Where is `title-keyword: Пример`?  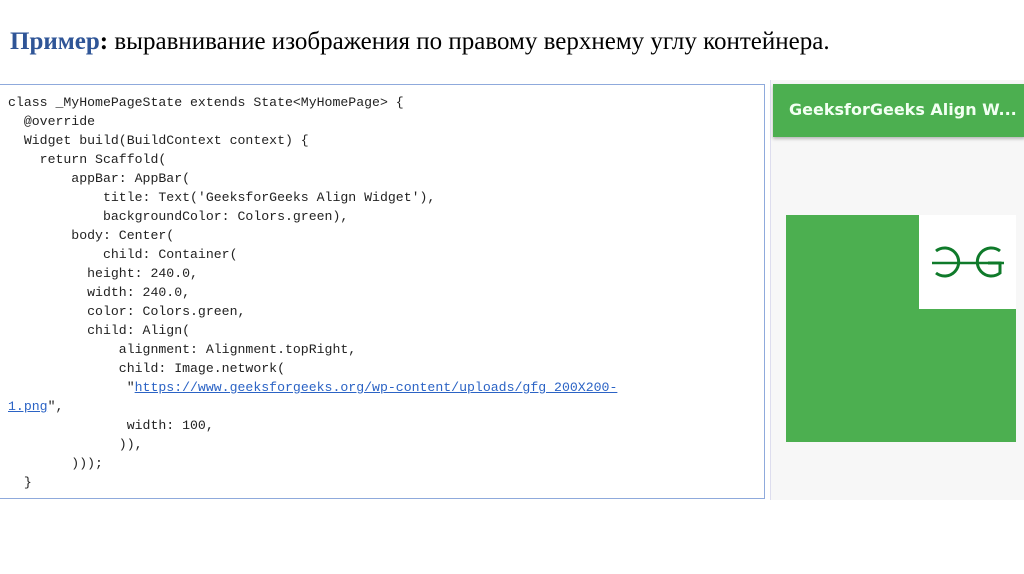 title-keyword: Пример is located at coordinates (55, 41).